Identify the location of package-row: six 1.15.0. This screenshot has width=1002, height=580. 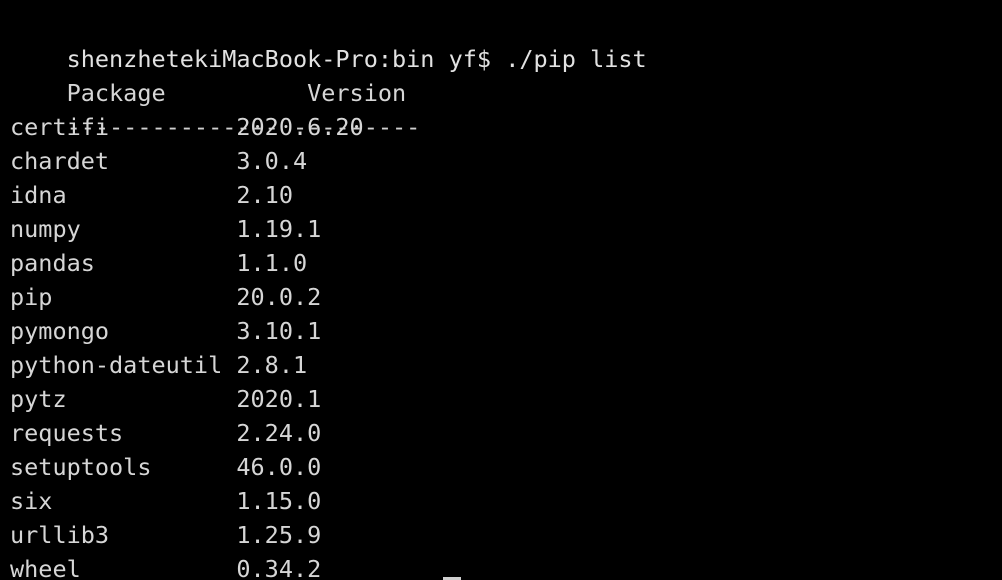
(506, 501).